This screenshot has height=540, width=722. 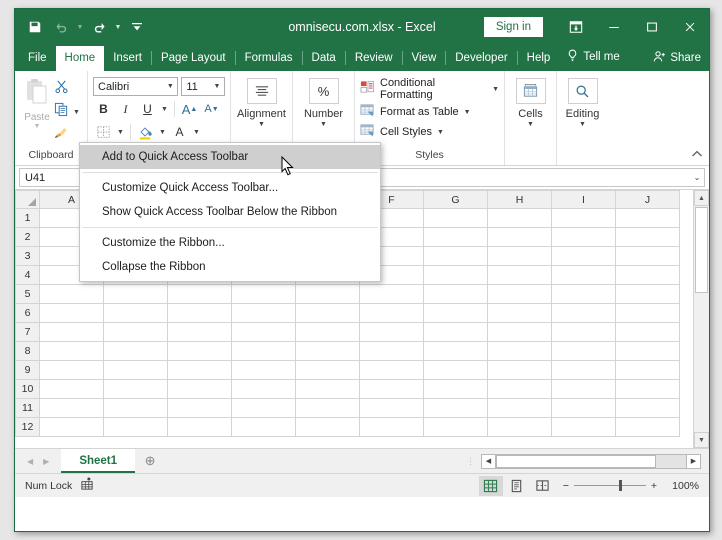 I want to click on redo-icon, so click(x=99, y=27).